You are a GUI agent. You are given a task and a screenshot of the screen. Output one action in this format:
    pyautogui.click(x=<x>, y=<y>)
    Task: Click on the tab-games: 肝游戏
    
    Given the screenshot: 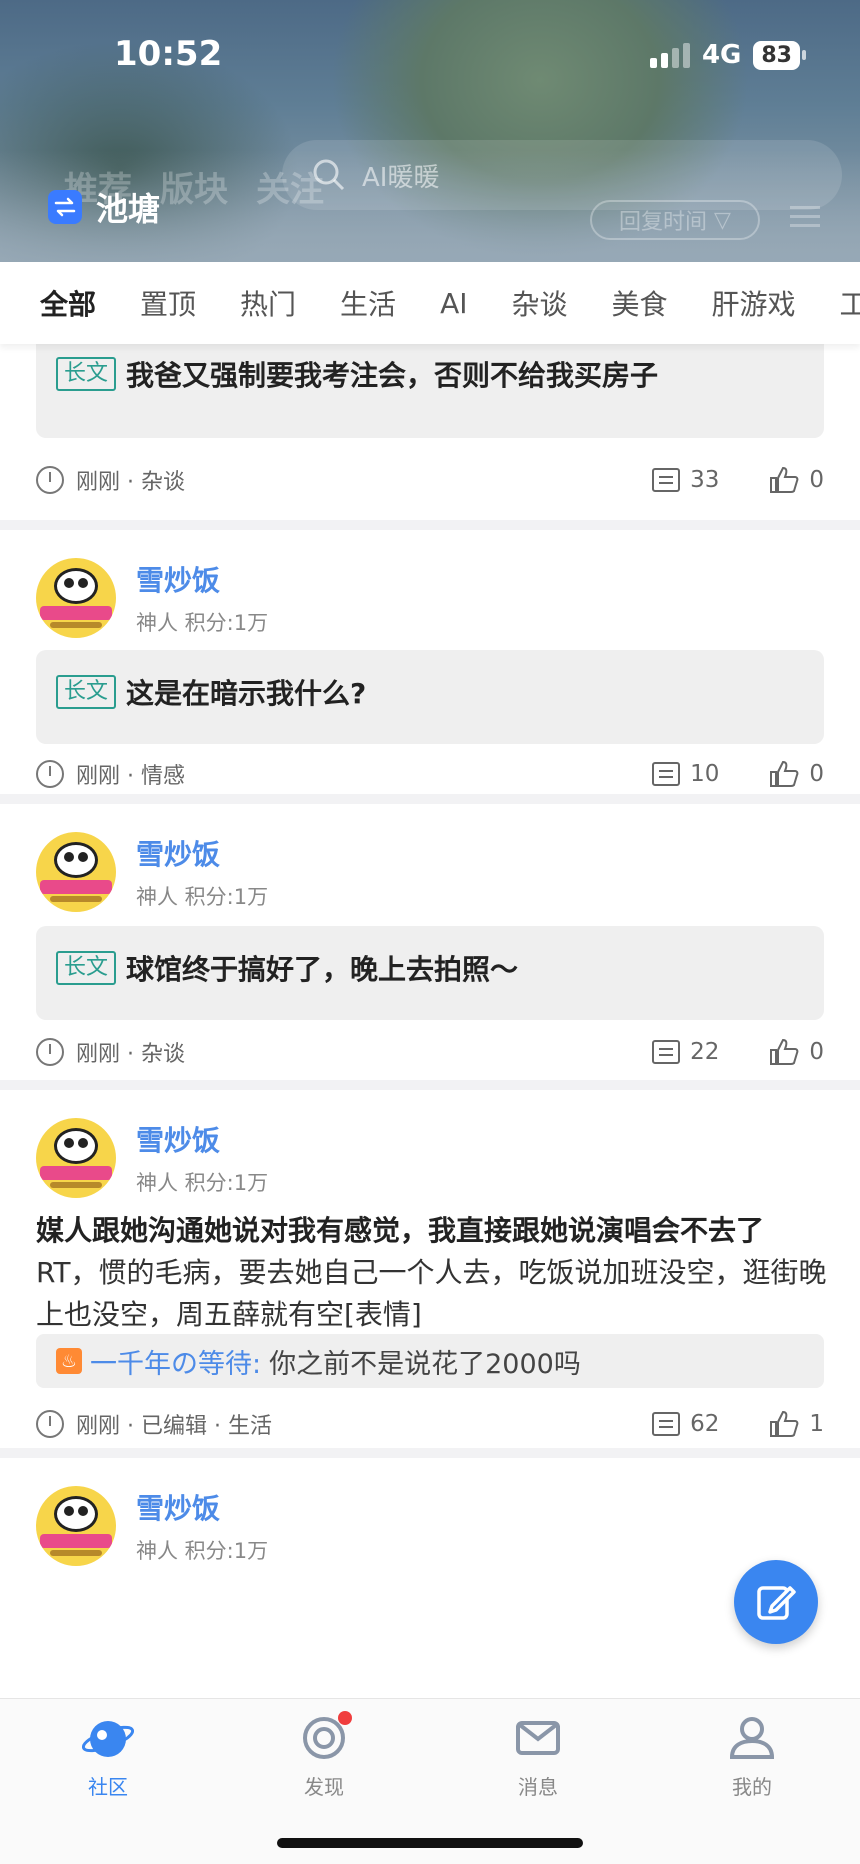 What is the action you would take?
    pyautogui.click(x=754, y=303)
    